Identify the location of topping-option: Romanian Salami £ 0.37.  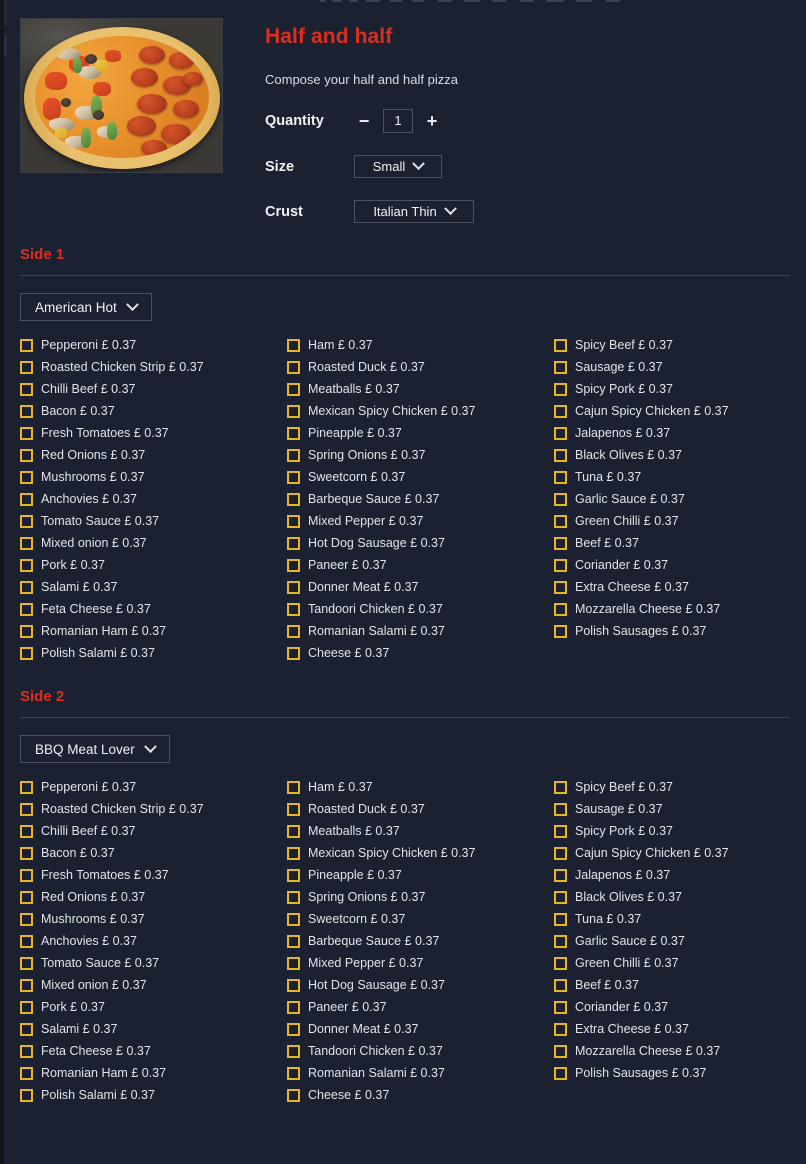
(420, 1073).